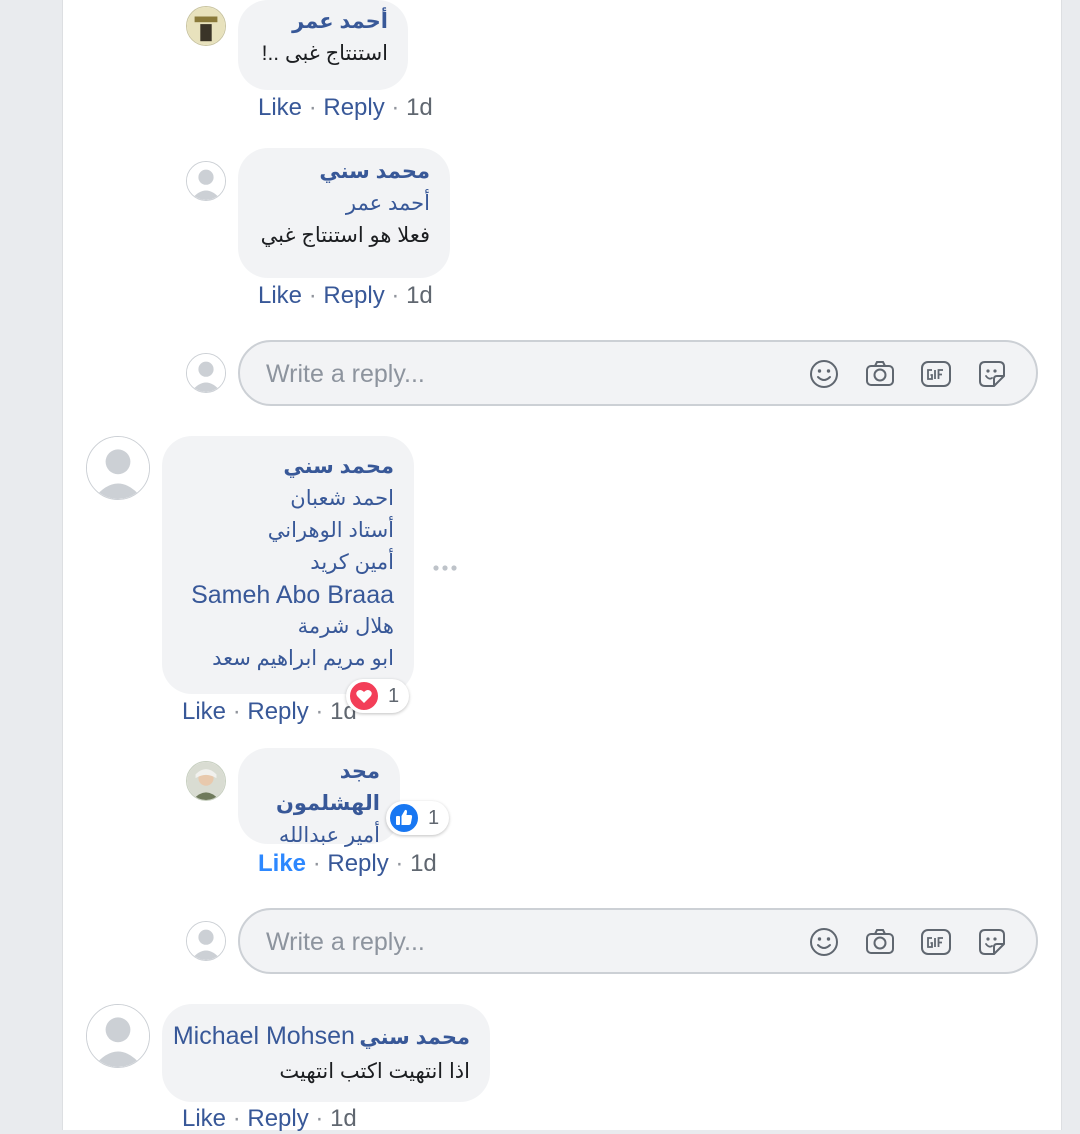 The width and height of the screenshot is (1080, 1134). I want to click on mention-link: ابو مريم ابراهيم سعد, so click(288, 659).